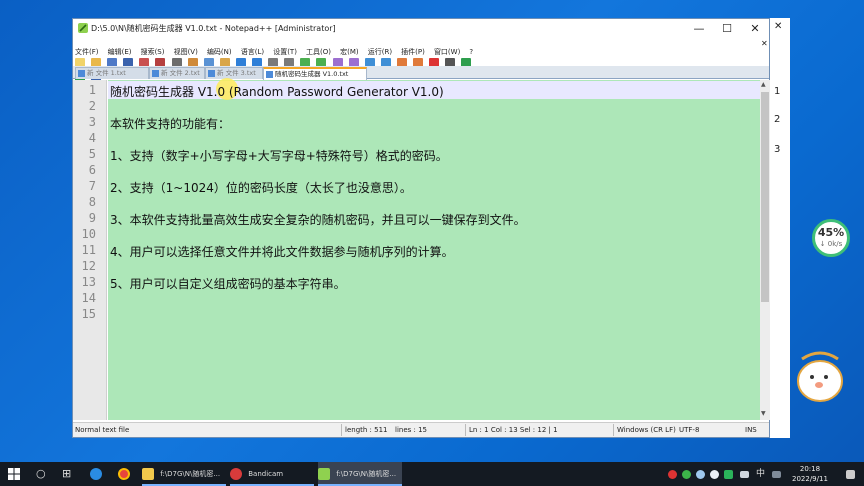  What do you see at coordinates (779, 228) in the screenshot?
I see `background-window-edge: ✕ 1 2 3` at bounding box center [779, 228].